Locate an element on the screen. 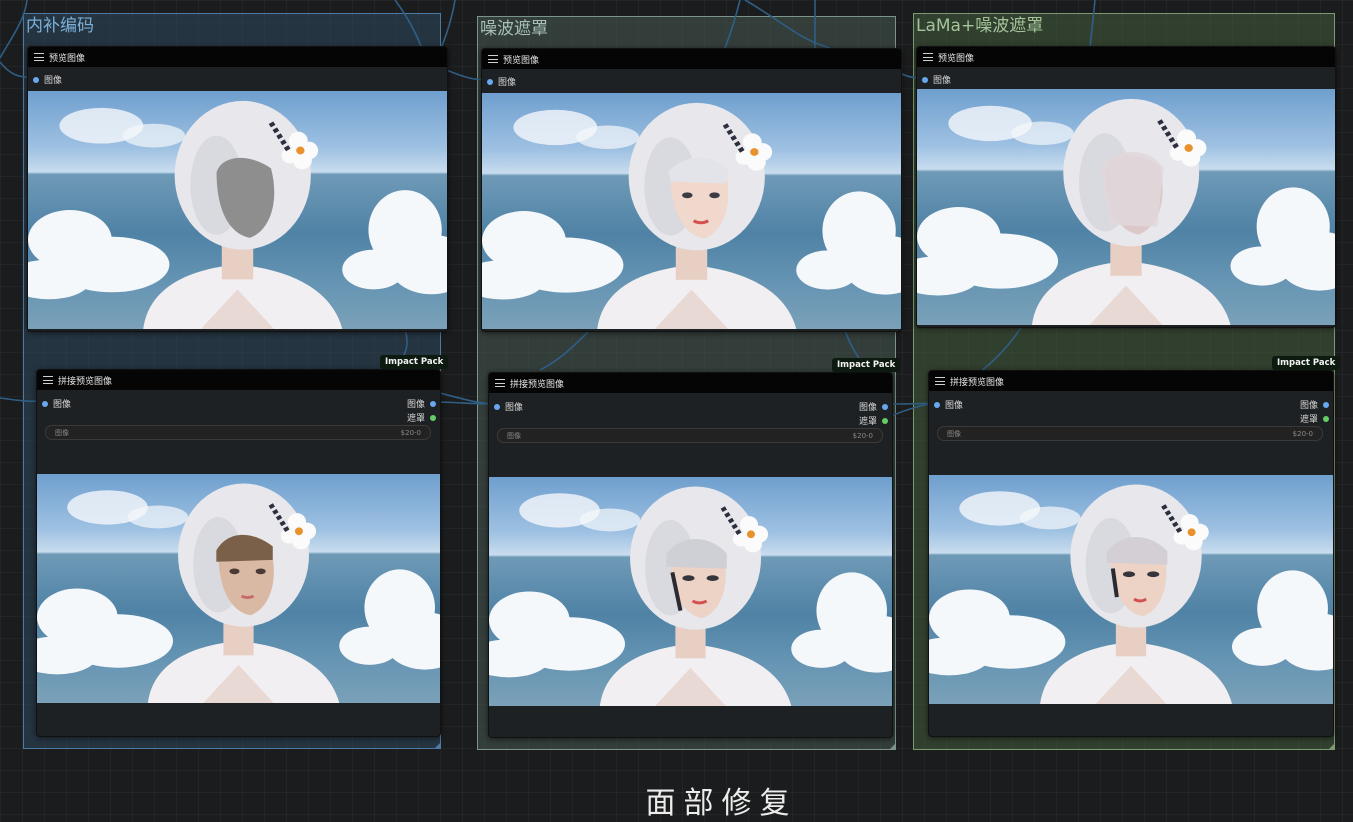 This screenshot has height=822, width=1353. group-title: 内补编码 is located at coordinates (60, 26).